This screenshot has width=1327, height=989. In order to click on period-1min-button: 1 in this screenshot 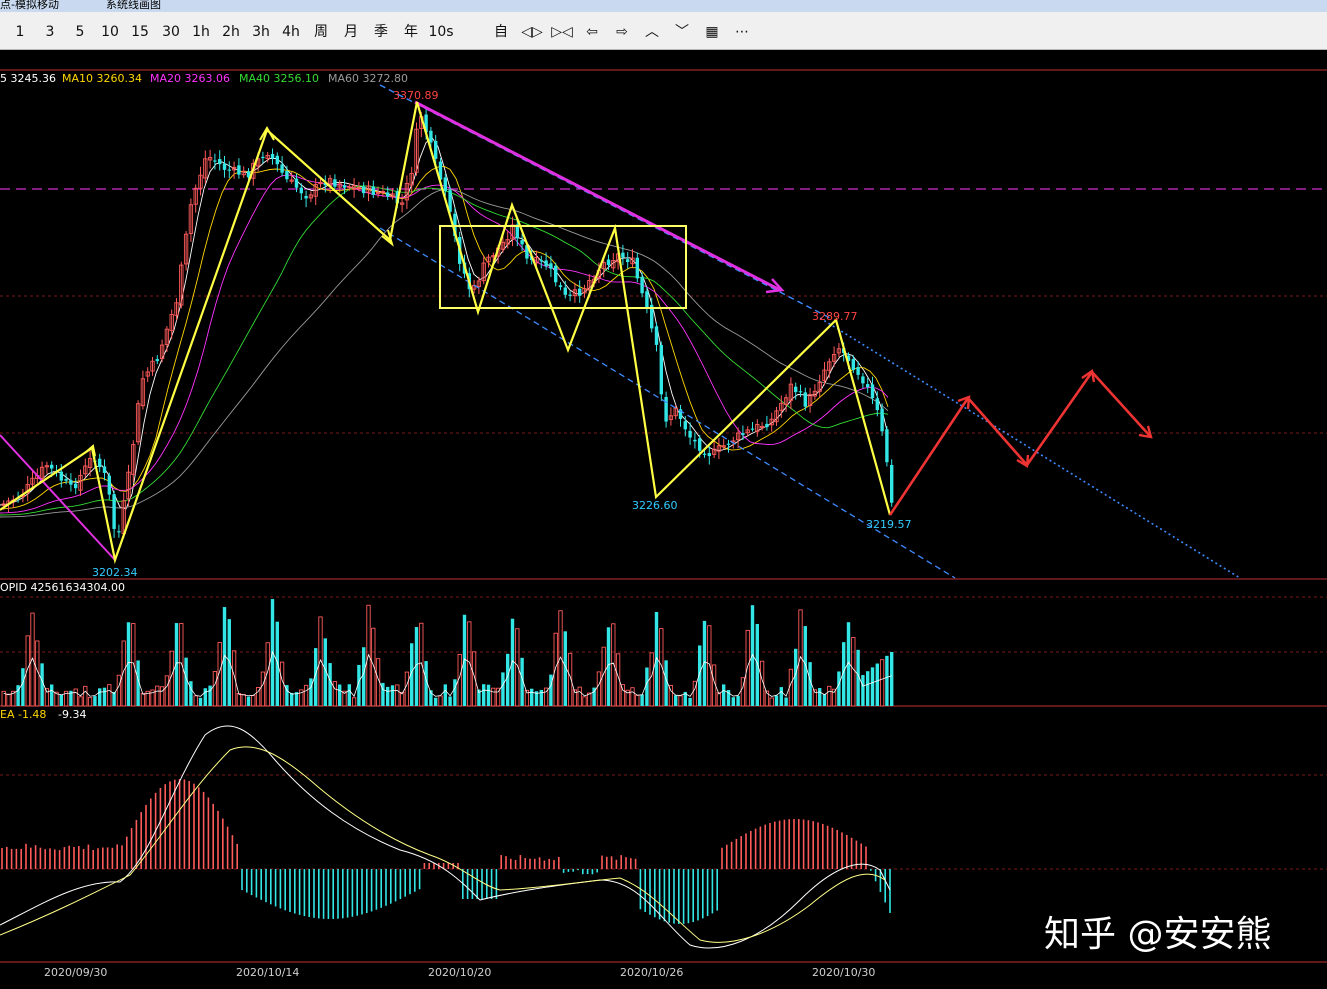, I will do `click(20, 31)`.